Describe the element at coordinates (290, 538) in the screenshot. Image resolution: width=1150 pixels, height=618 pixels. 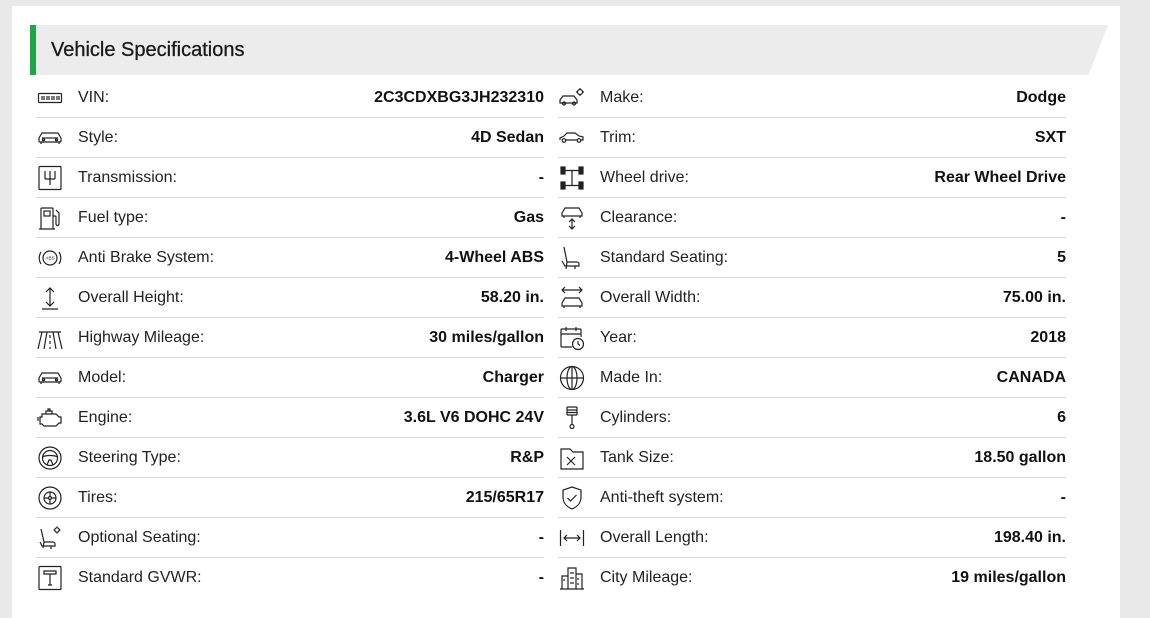
I see `spec-row-optional-seating: Optional Seating: -` at that location.